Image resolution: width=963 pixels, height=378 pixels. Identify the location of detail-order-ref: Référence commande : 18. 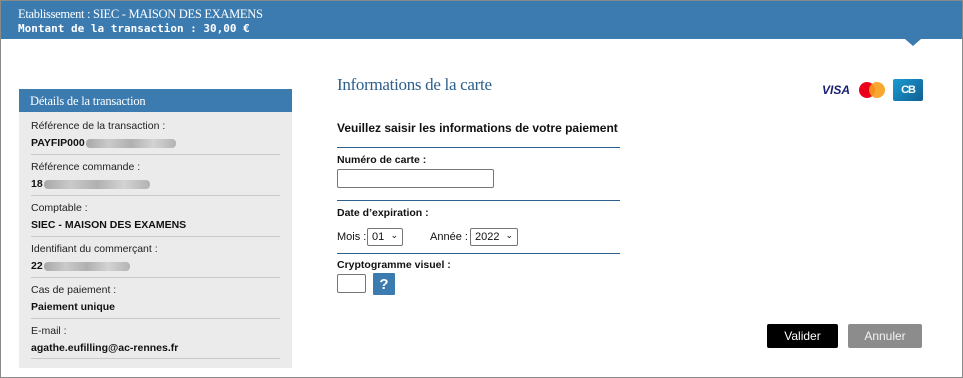
(155, 178).